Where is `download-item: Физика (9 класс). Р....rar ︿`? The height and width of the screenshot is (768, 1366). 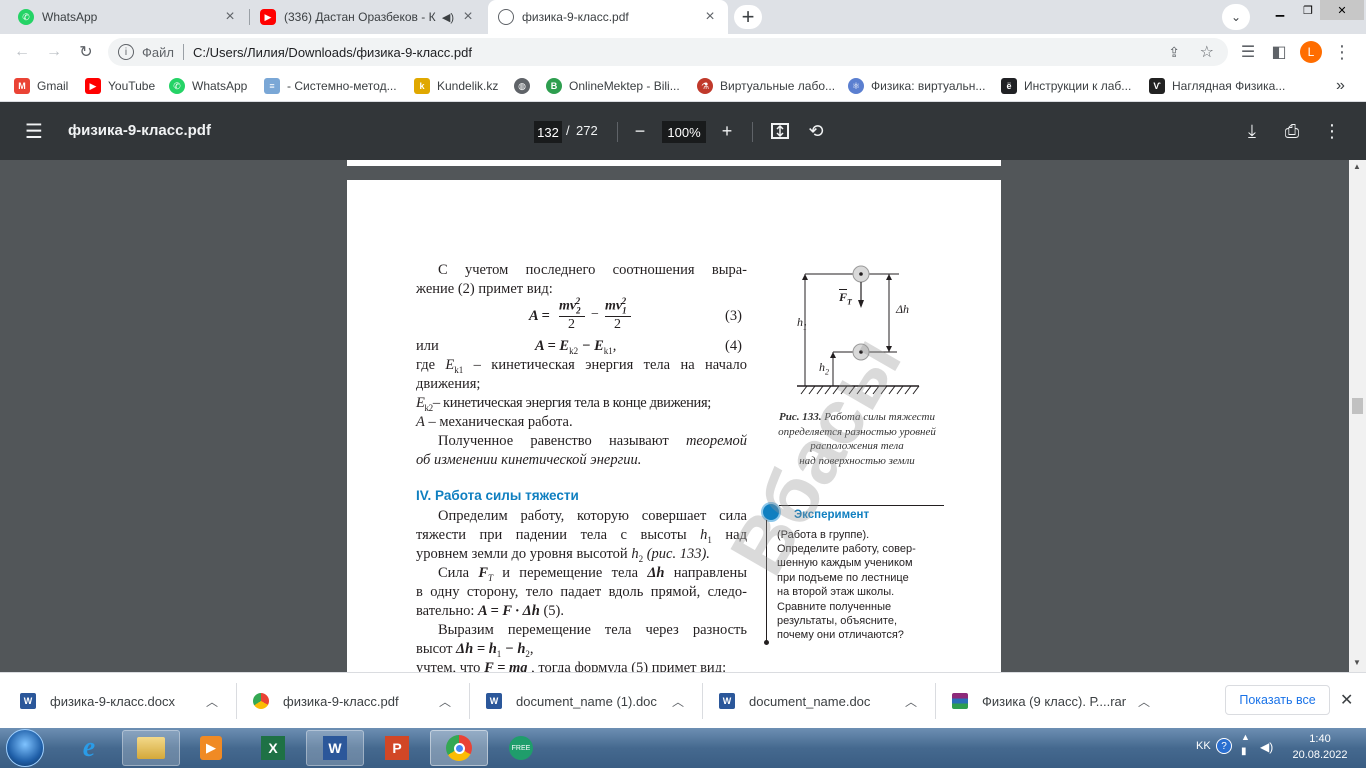 download-item: Физика (9 класс). Р....rar ︿ is located at coordinates (1057, 701).